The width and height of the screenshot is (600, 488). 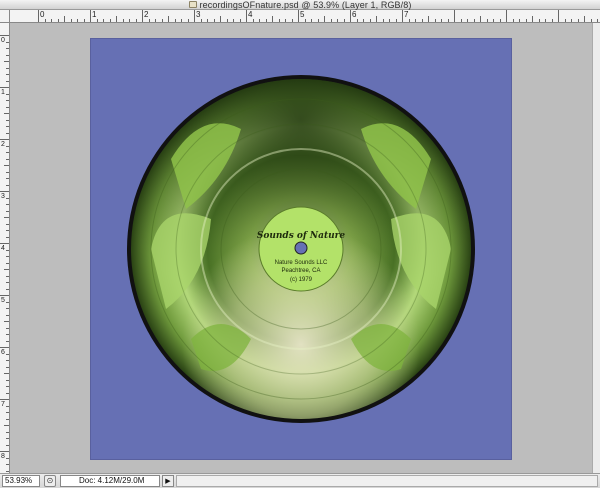 What do you see at coordinates (596, 248) in the screenshot?
I see `vertical-scrollbar` at bounding box center [596, 248].